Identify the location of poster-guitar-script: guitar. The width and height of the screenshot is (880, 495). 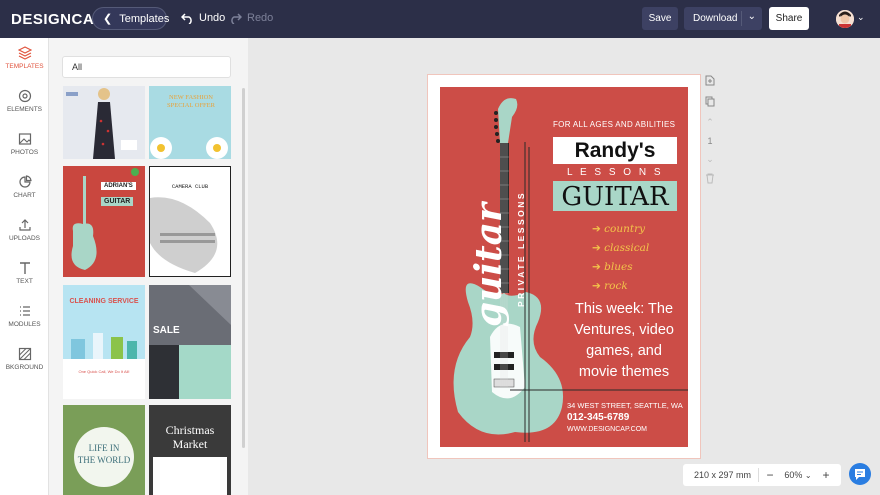
(489, 265).